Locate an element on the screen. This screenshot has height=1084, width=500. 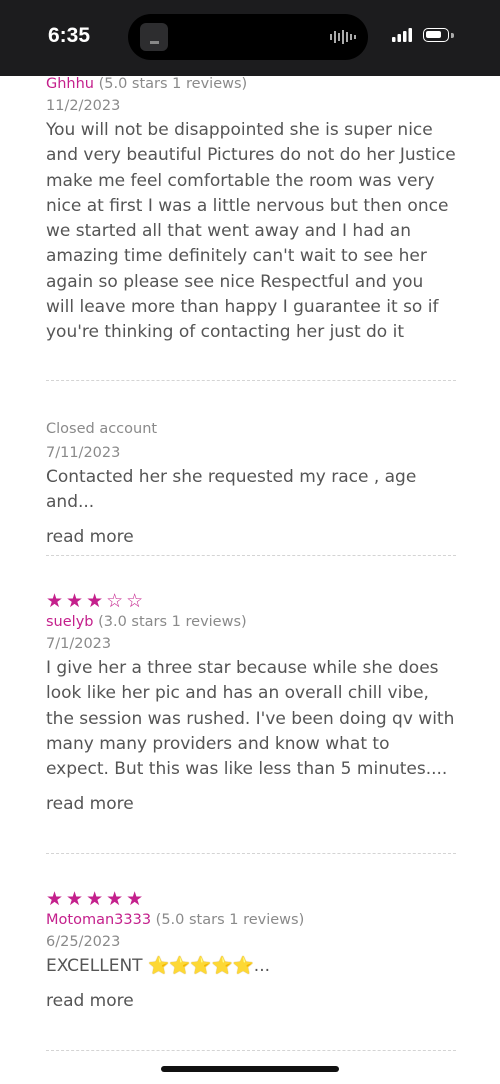
reviewer-rating-summary: (3.0 stars 1 reviews) is located at coordinates (172, 622).